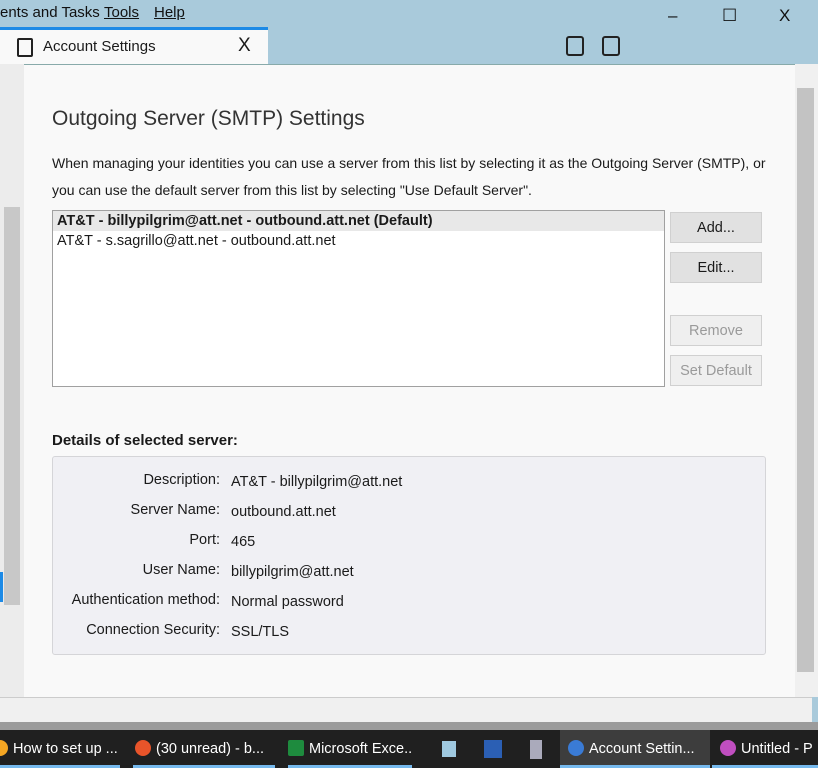  What do you see at coordinates (406, 709) in the screenshot?
I see `status-bar` at bounding box center [406, 709].